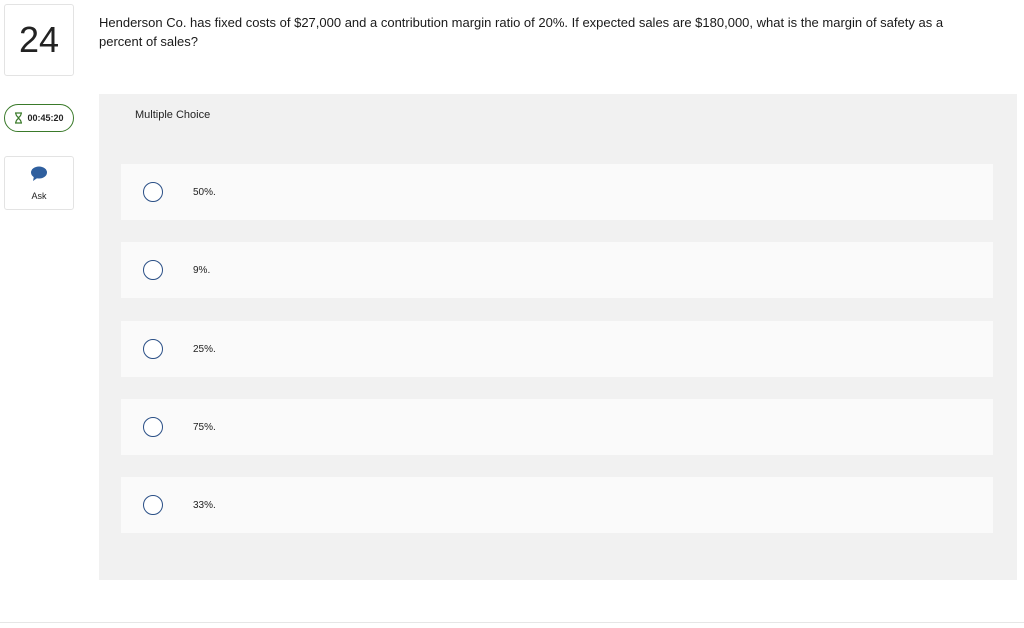  I want to click on choice-label: 75%., so click(204, 427).